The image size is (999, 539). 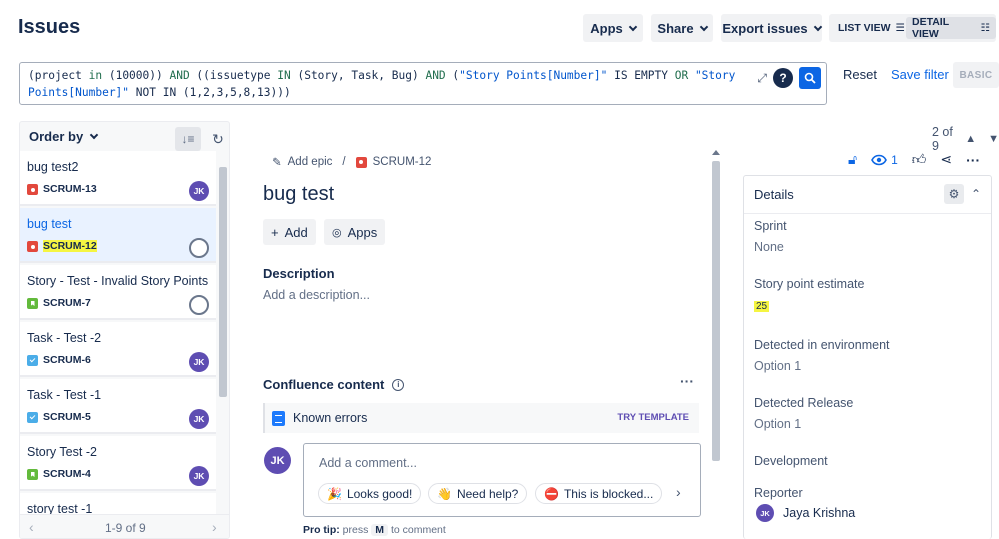 I want to click on list-view-button: LIST VIEW ☰, so click(x=871, y=28).